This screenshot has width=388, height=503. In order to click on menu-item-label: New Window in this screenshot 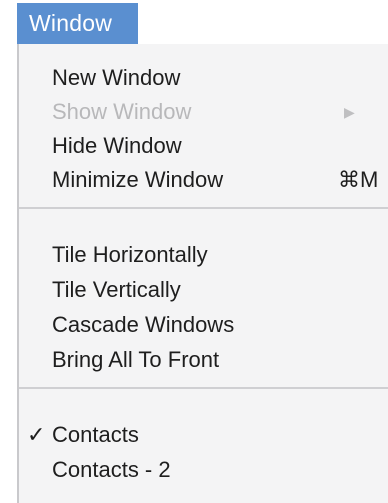, I will do `click(116, 77)`.